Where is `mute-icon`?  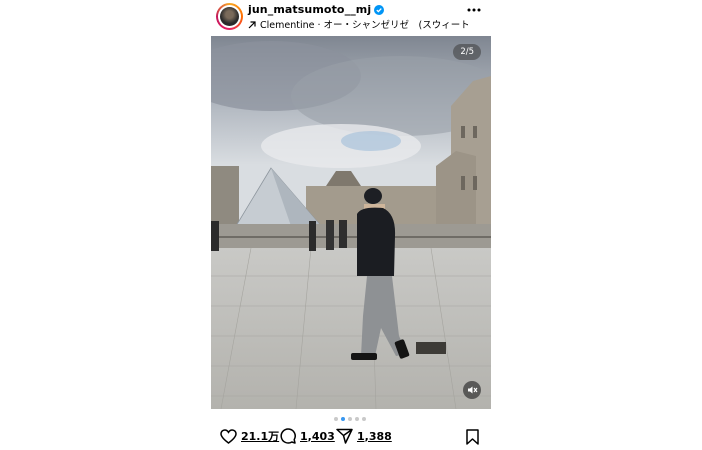
mute-icon is located at coordinates (473, 390).